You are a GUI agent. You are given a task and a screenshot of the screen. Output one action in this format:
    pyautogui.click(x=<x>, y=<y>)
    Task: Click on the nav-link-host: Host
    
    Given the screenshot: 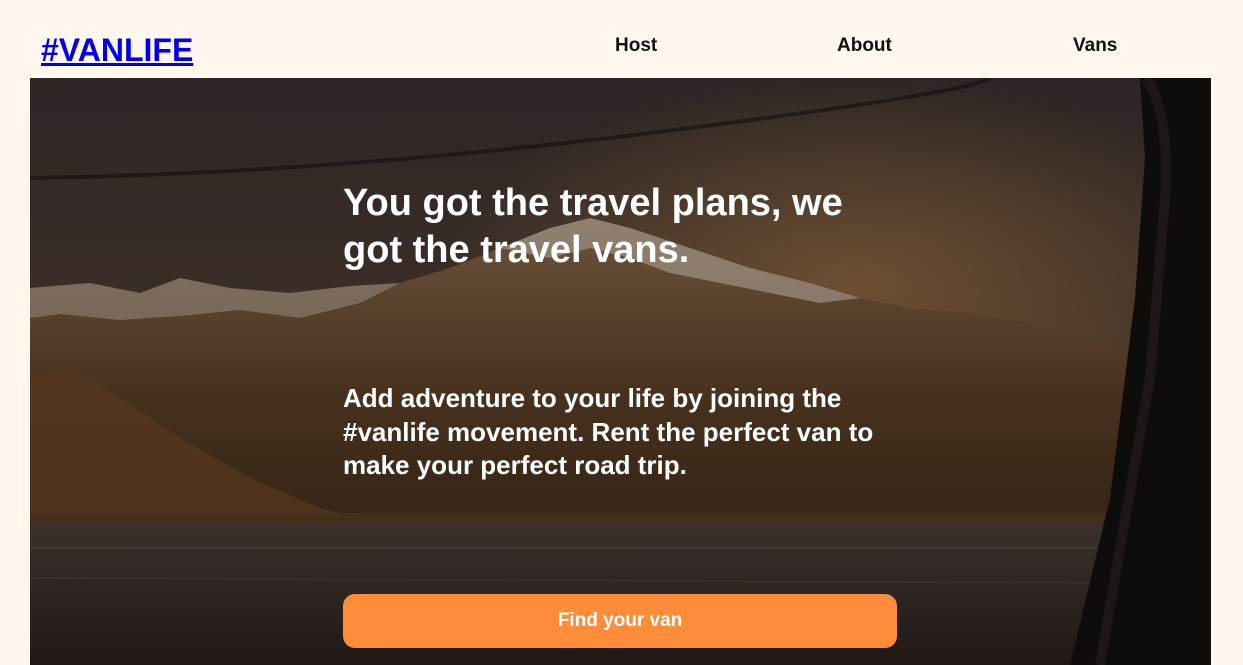 What is the action you would take?
    pyautogui.click(x=636, y=45)
    